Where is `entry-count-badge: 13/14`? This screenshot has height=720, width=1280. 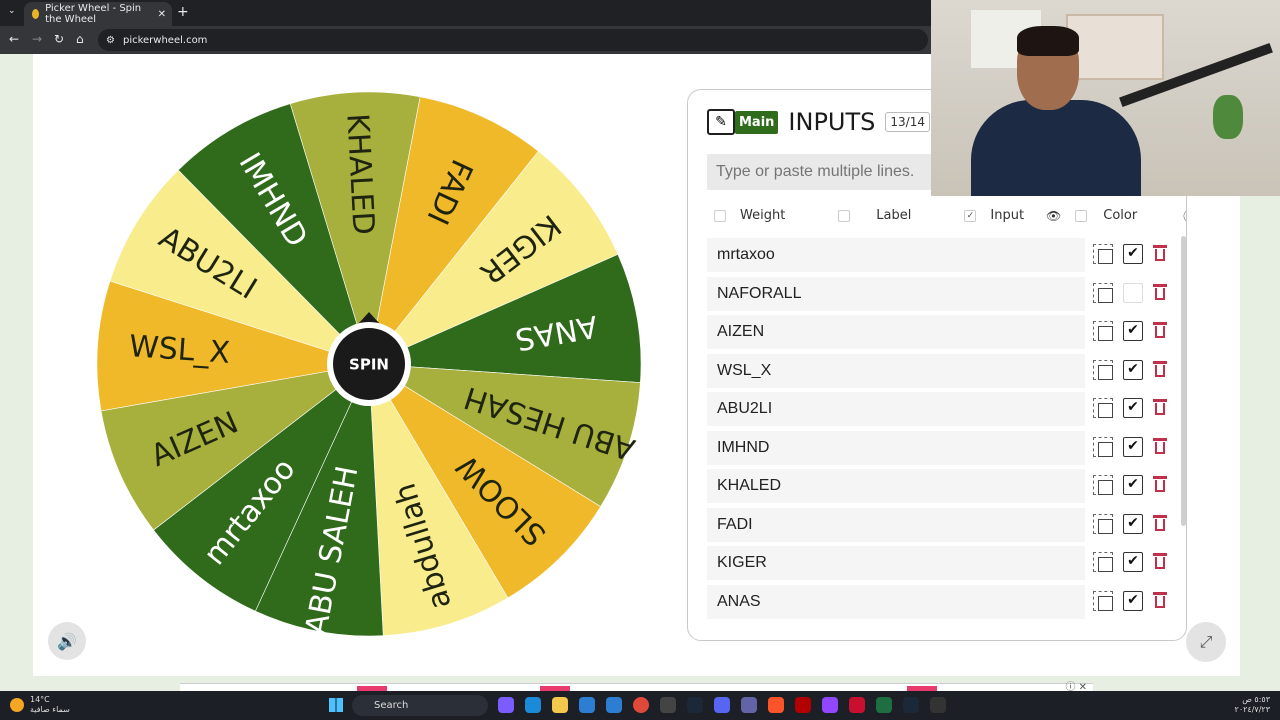 entry-count-badge: 13/14 is located at coordinates (907, 122).